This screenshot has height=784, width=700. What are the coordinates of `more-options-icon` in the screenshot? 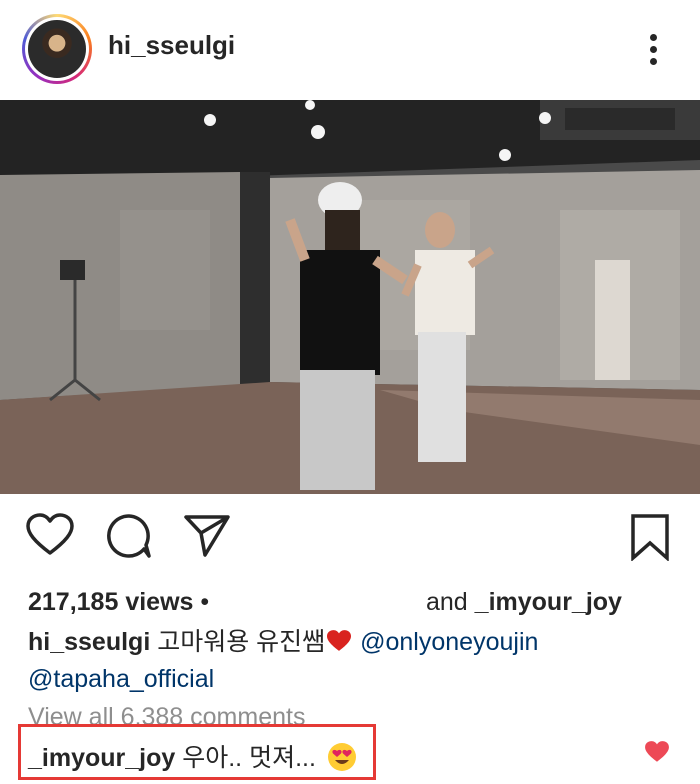 It's located at (654, 50).